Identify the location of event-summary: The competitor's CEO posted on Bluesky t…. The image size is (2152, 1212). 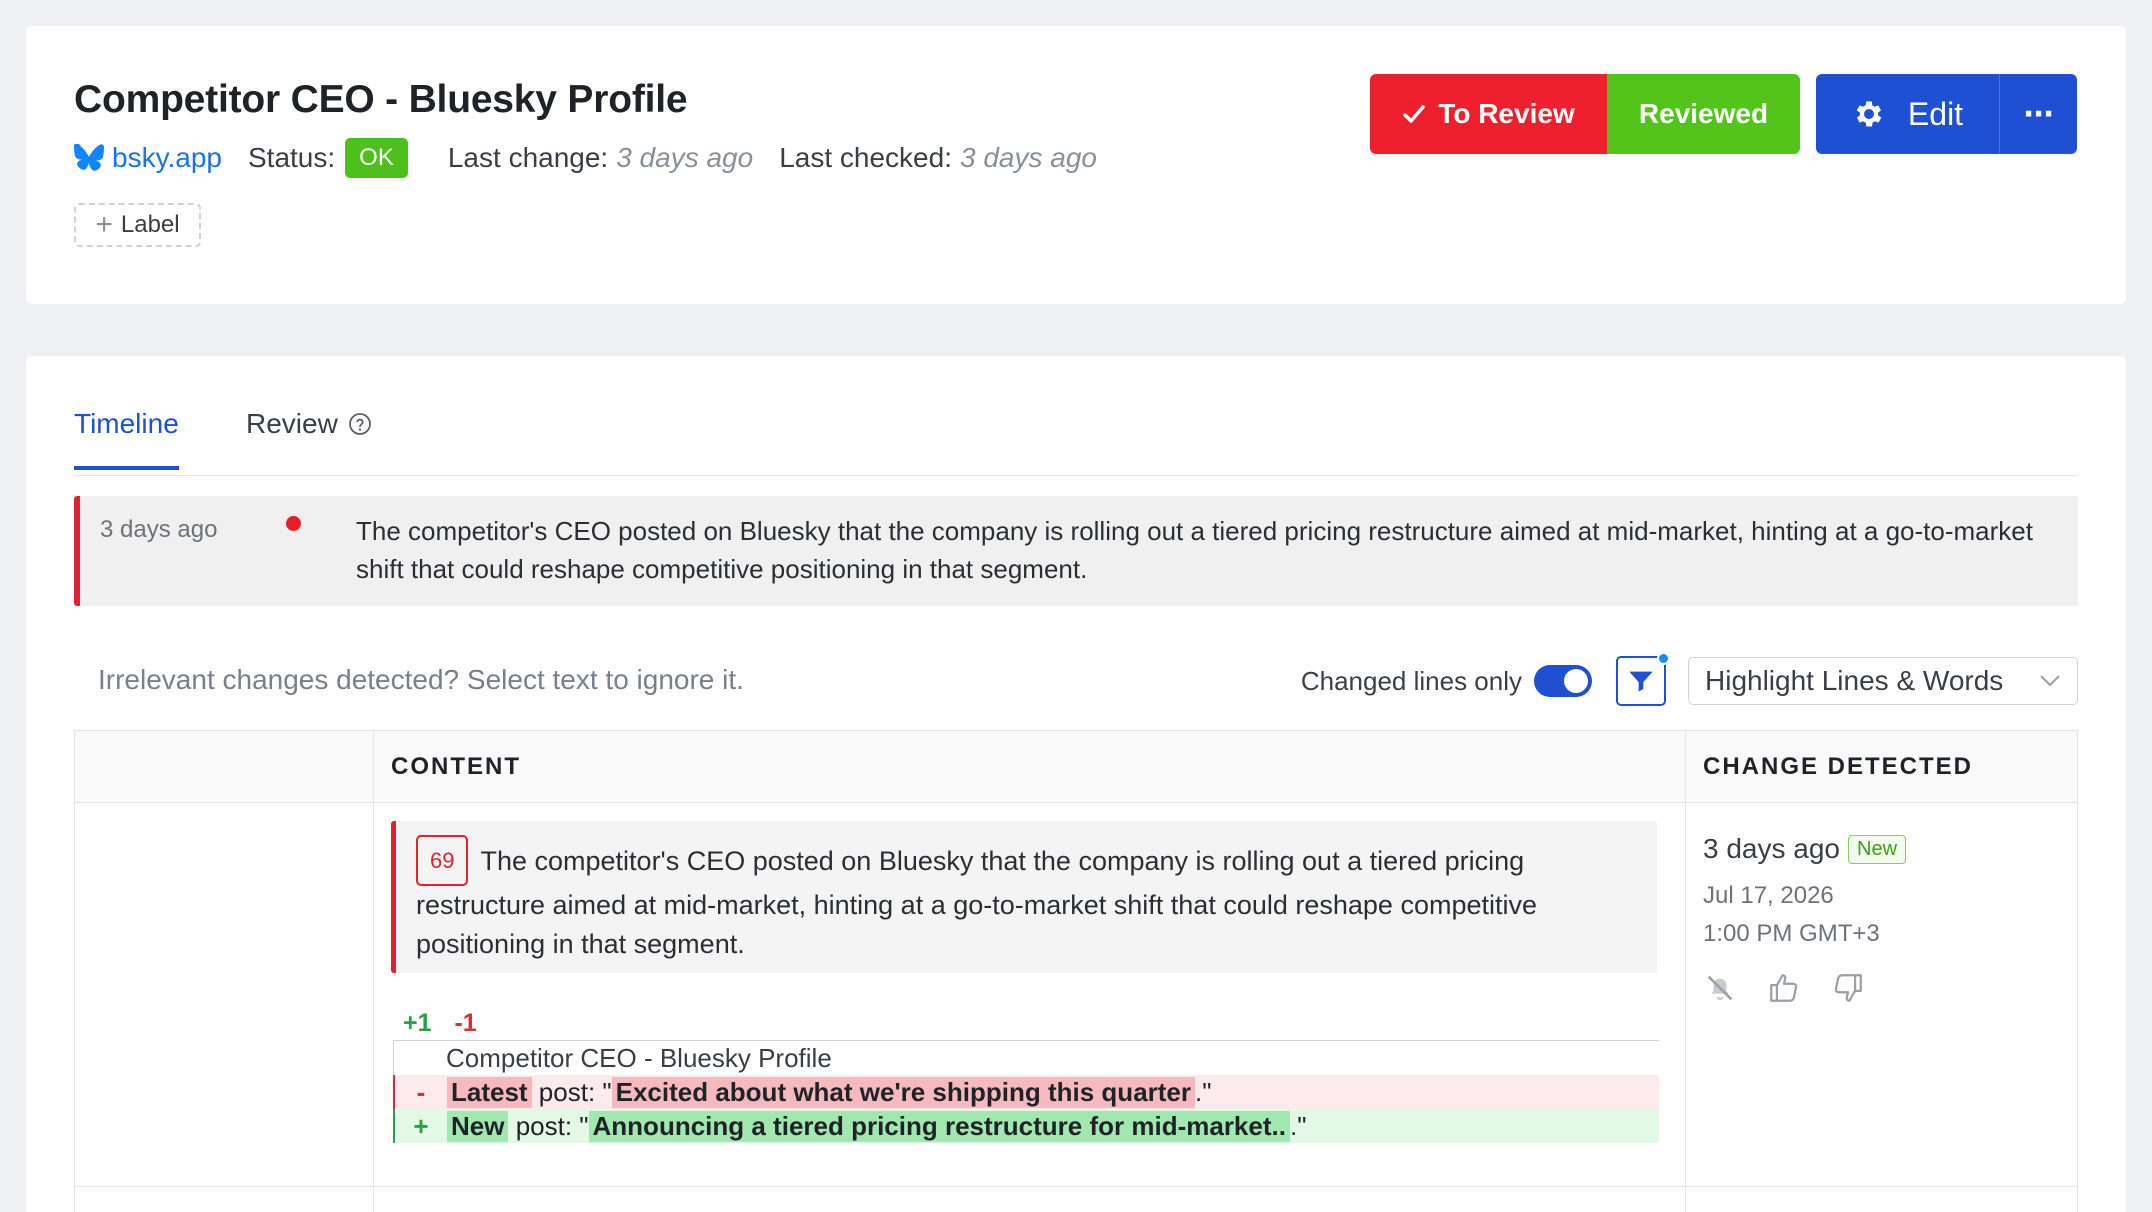
(1194, 550).